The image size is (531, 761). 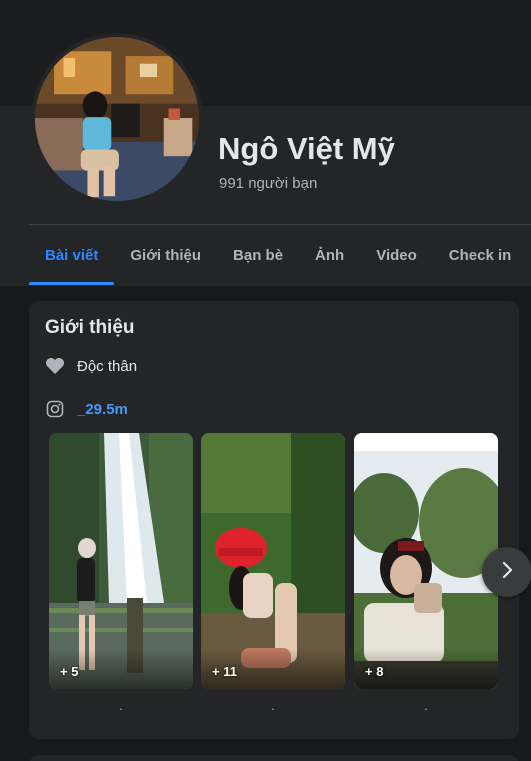 What do you see at coordinates (480, 255) in the screenshot?
I see `tab-check-in: Check in` at bounding box center [480, 255].